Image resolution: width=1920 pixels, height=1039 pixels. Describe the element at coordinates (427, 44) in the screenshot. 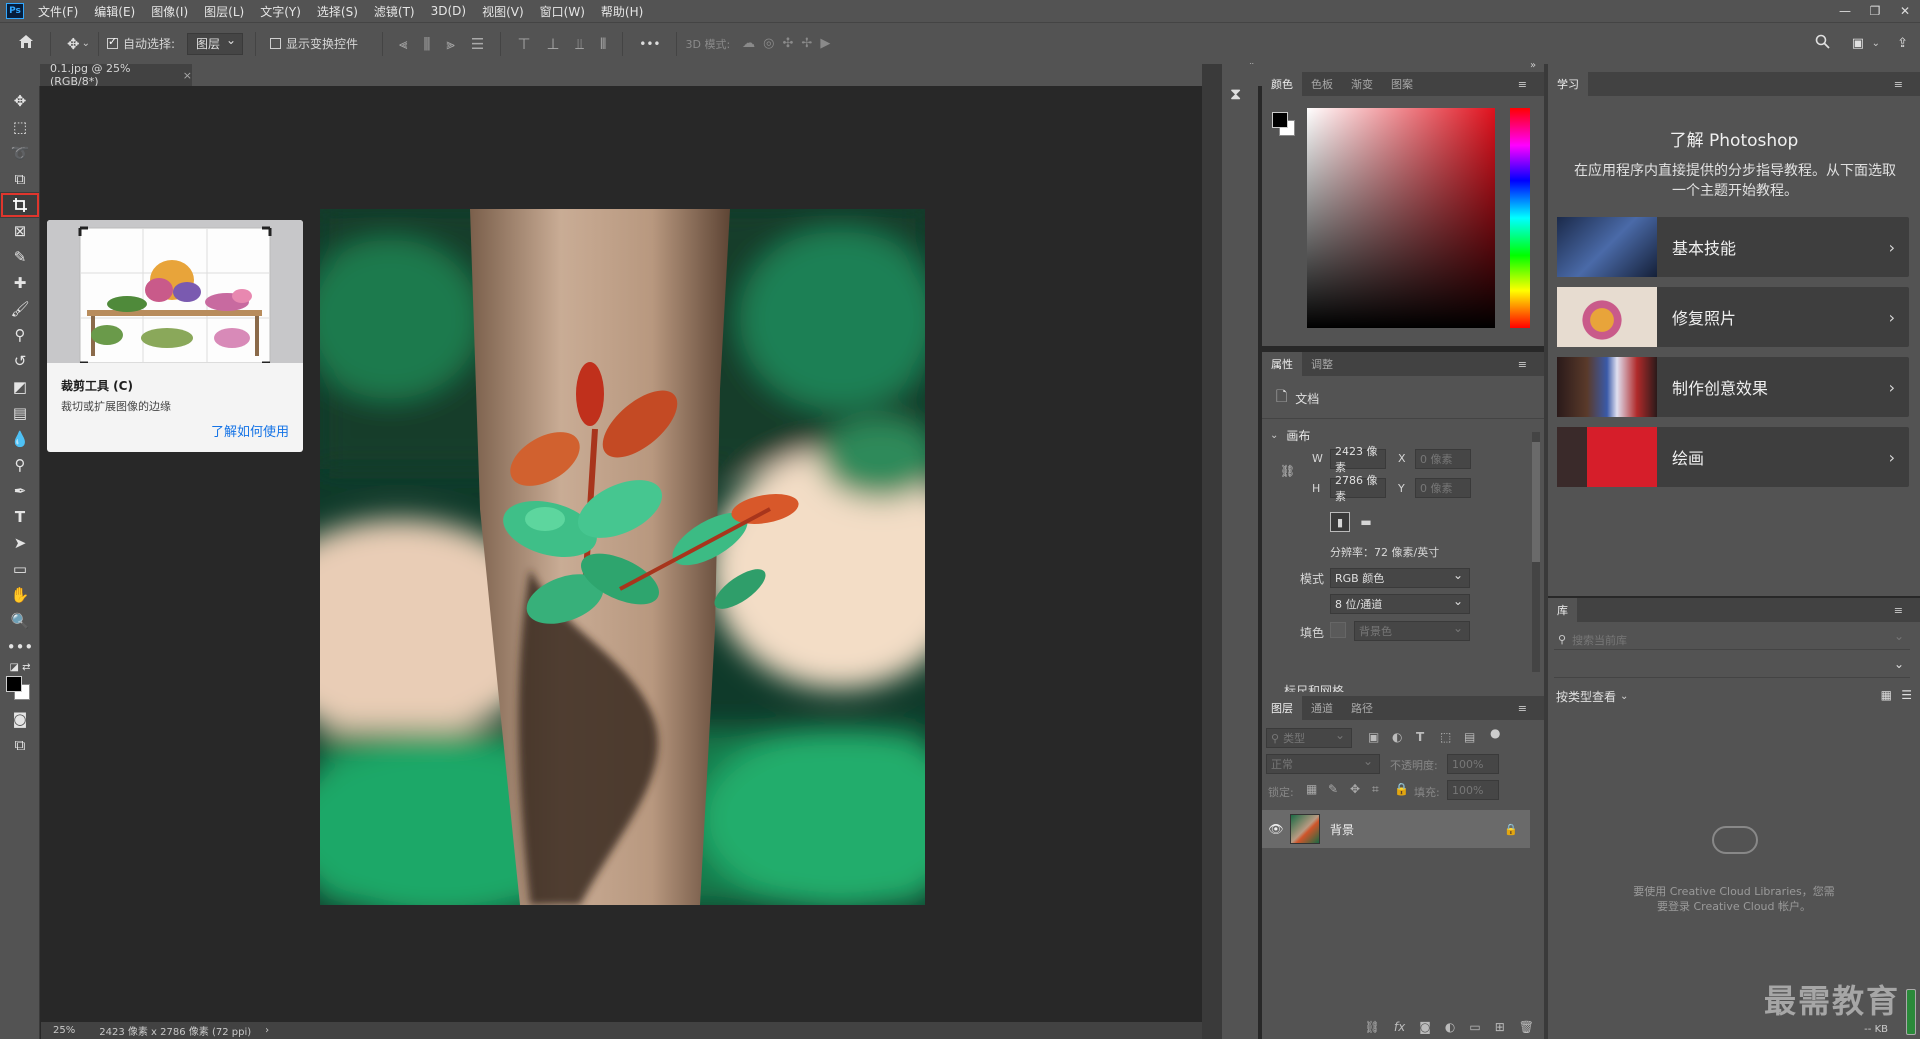

I see `align-hcenter-icon: ⫼` at that location.